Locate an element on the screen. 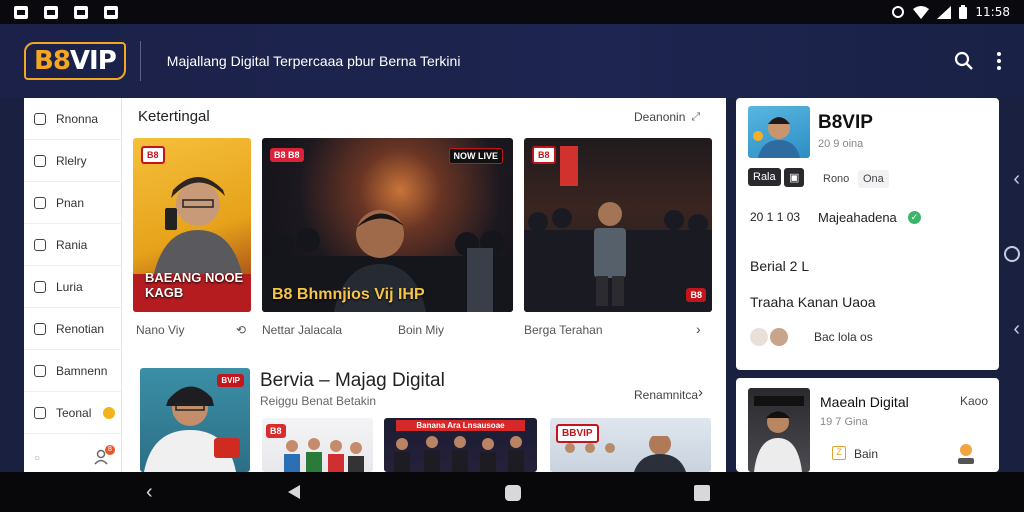  bookmark-icon is located at coordinates (40, 286).